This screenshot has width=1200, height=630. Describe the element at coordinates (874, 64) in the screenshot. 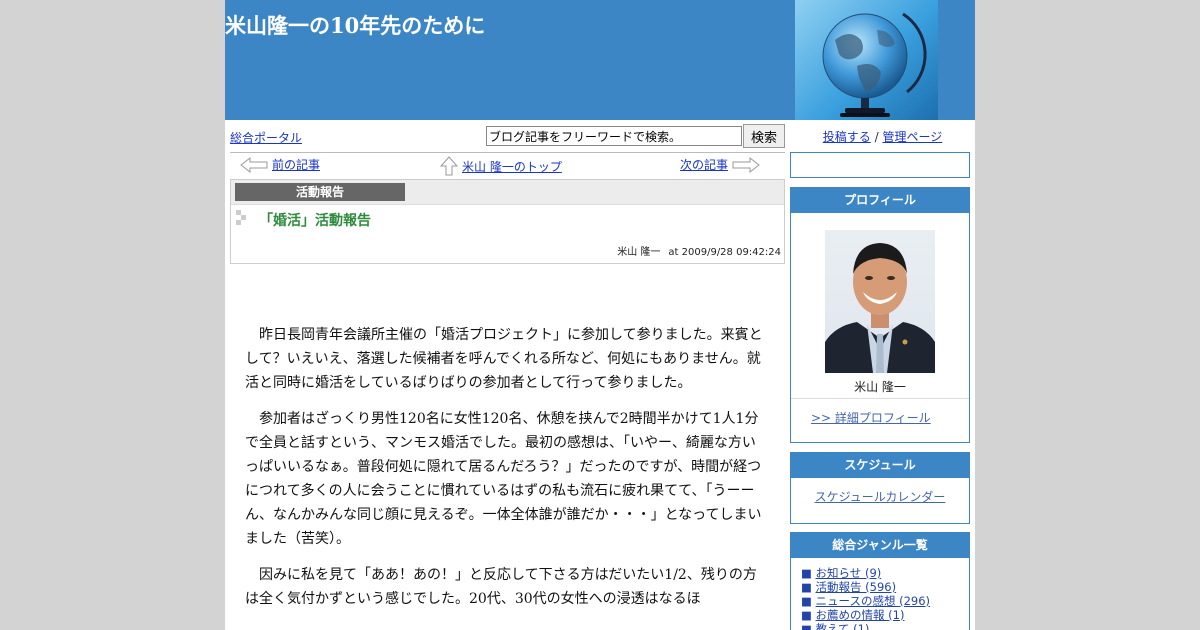

I see `globe-icon` at that location.